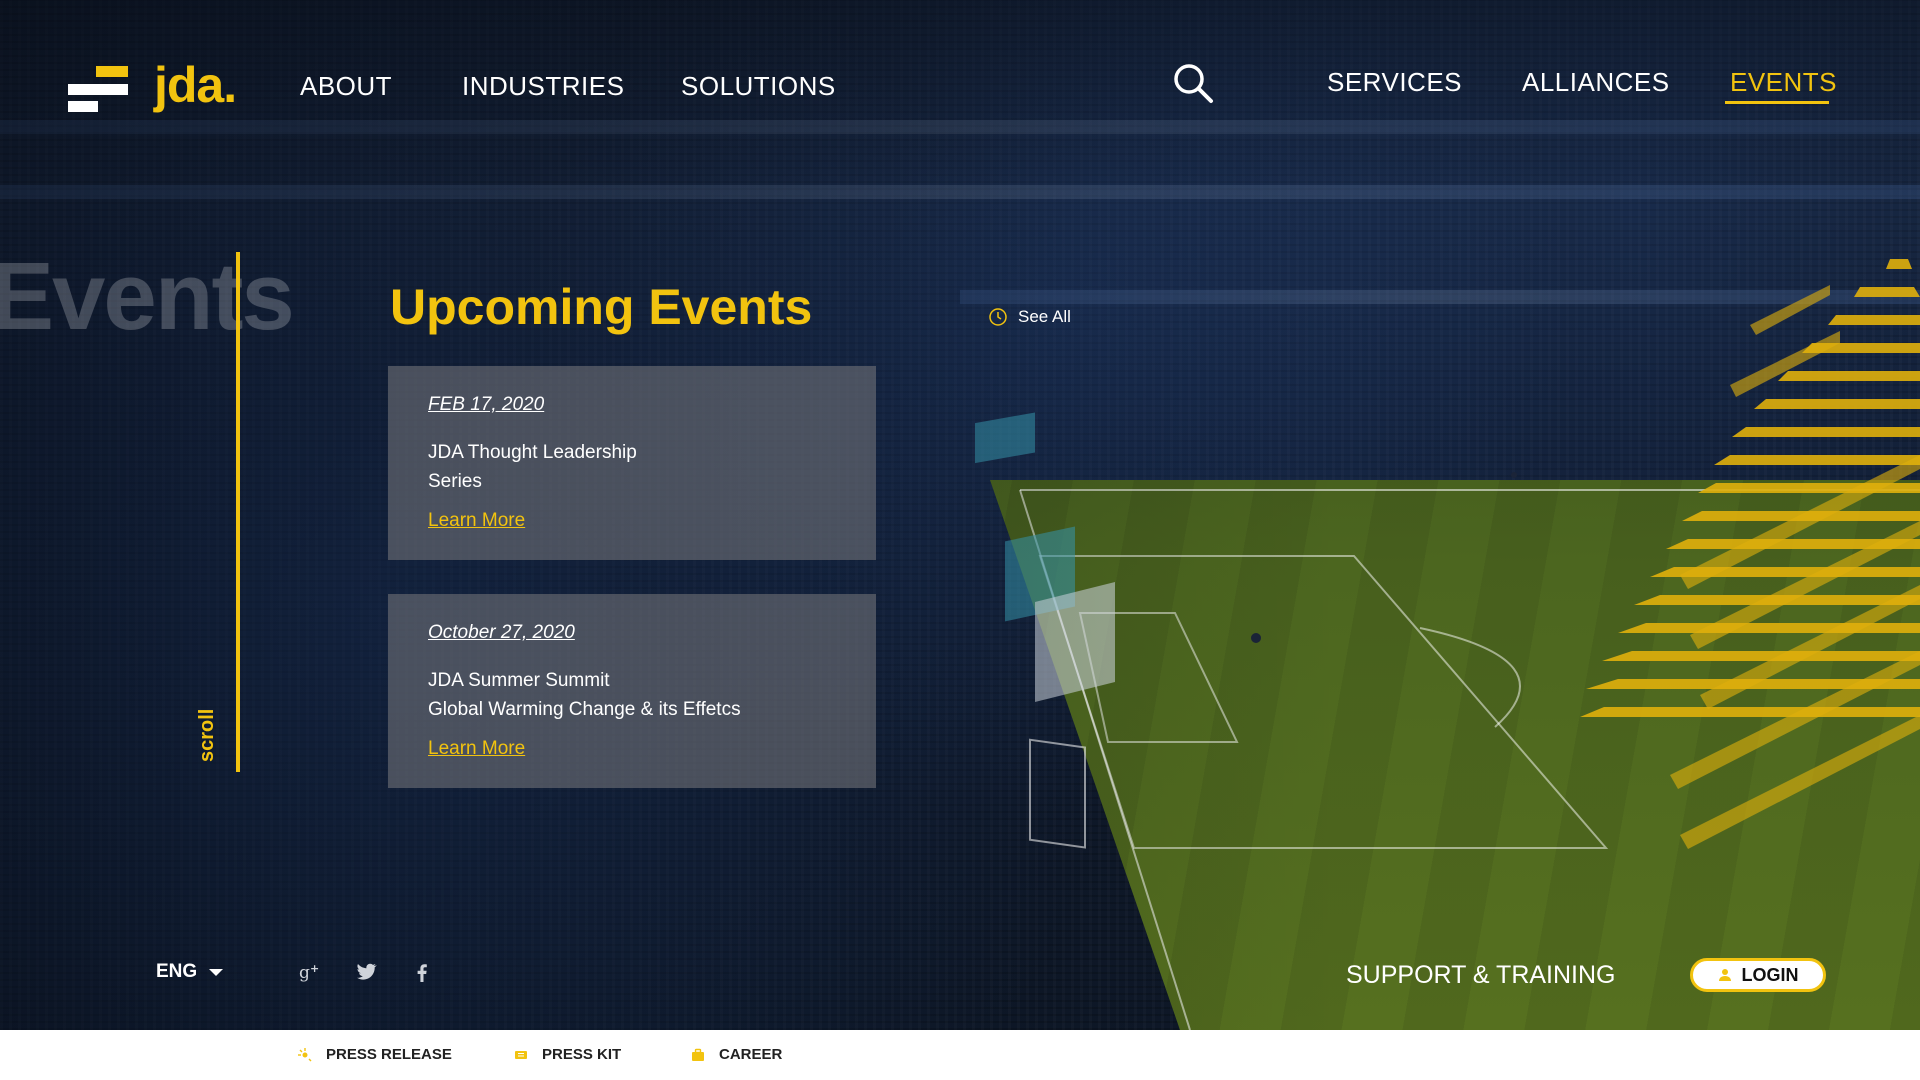 The width and height of the screenshot is (1920, 1080). I want to click on sparkle-icon, so click(305, 1054).